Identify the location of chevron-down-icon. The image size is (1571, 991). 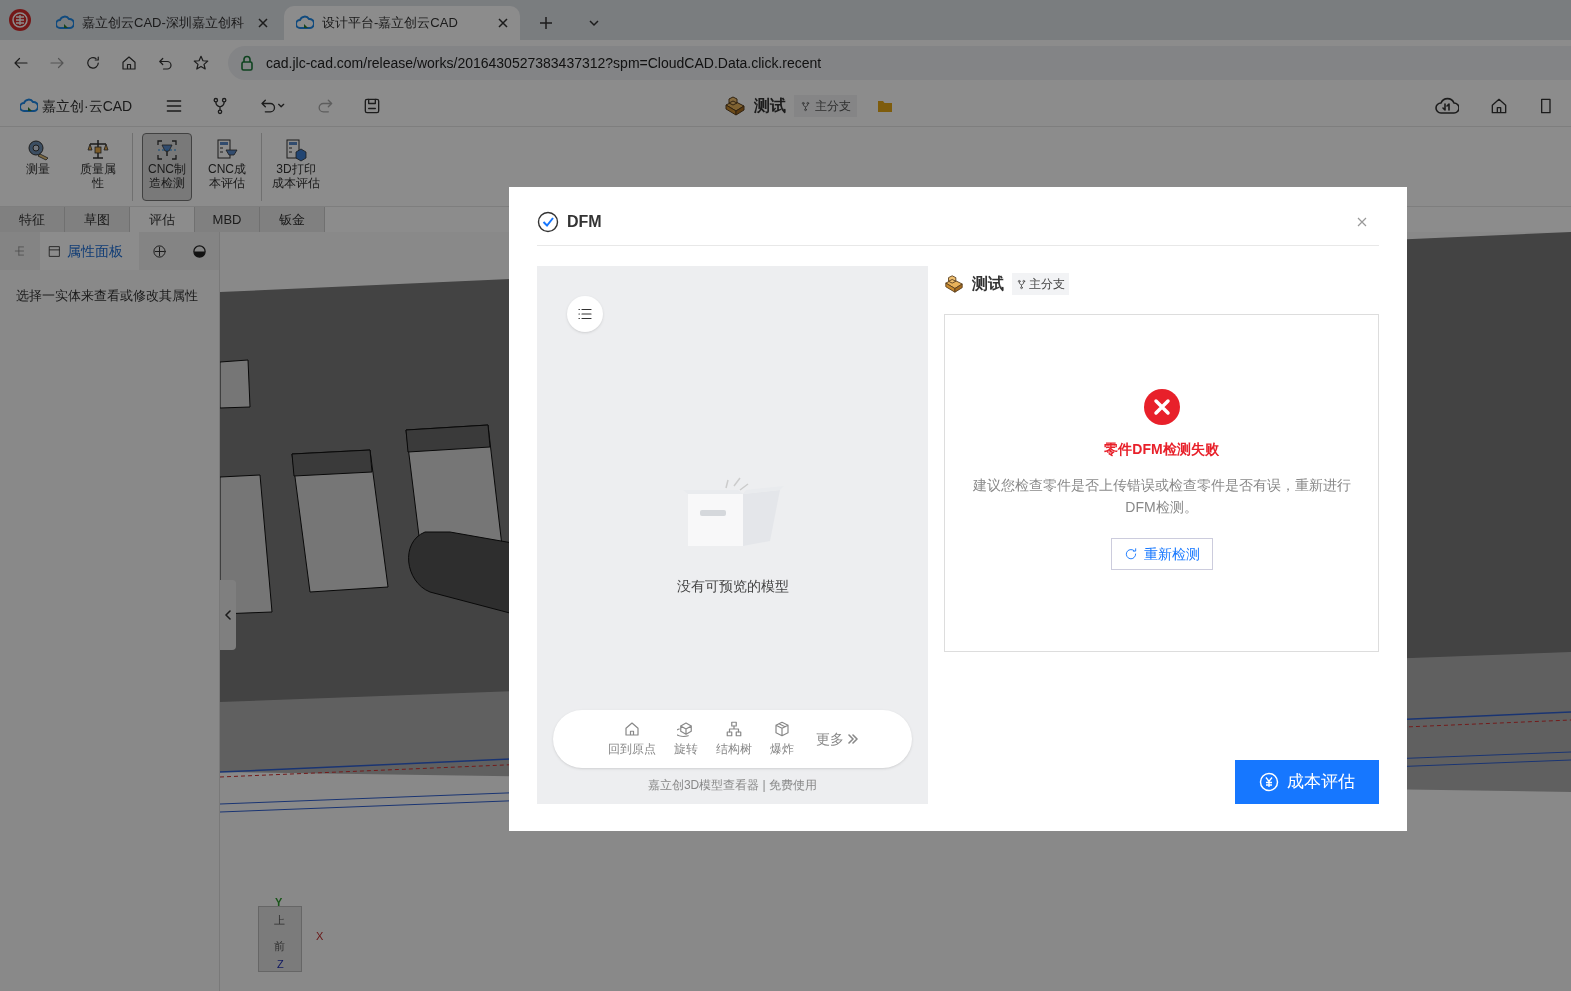
(594, 23).